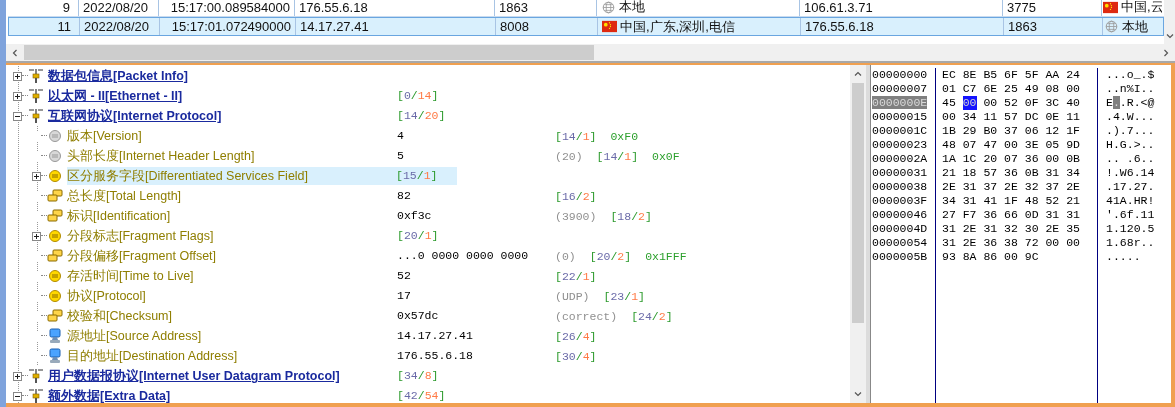  Describe the element at coordinates (1056, 103) in the screenshot. I see `hex-byte: 3C` at that location.